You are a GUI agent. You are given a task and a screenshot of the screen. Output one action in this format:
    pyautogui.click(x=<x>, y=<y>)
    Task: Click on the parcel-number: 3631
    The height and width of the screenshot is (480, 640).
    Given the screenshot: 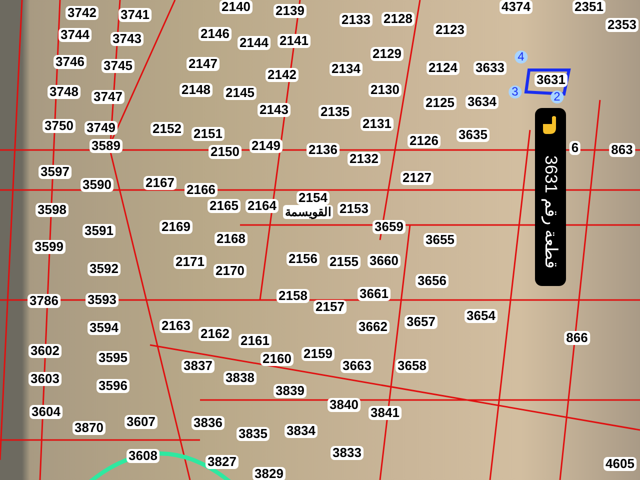 What is the action you would take?
    pyautogui.click(x=551, y=80)
    